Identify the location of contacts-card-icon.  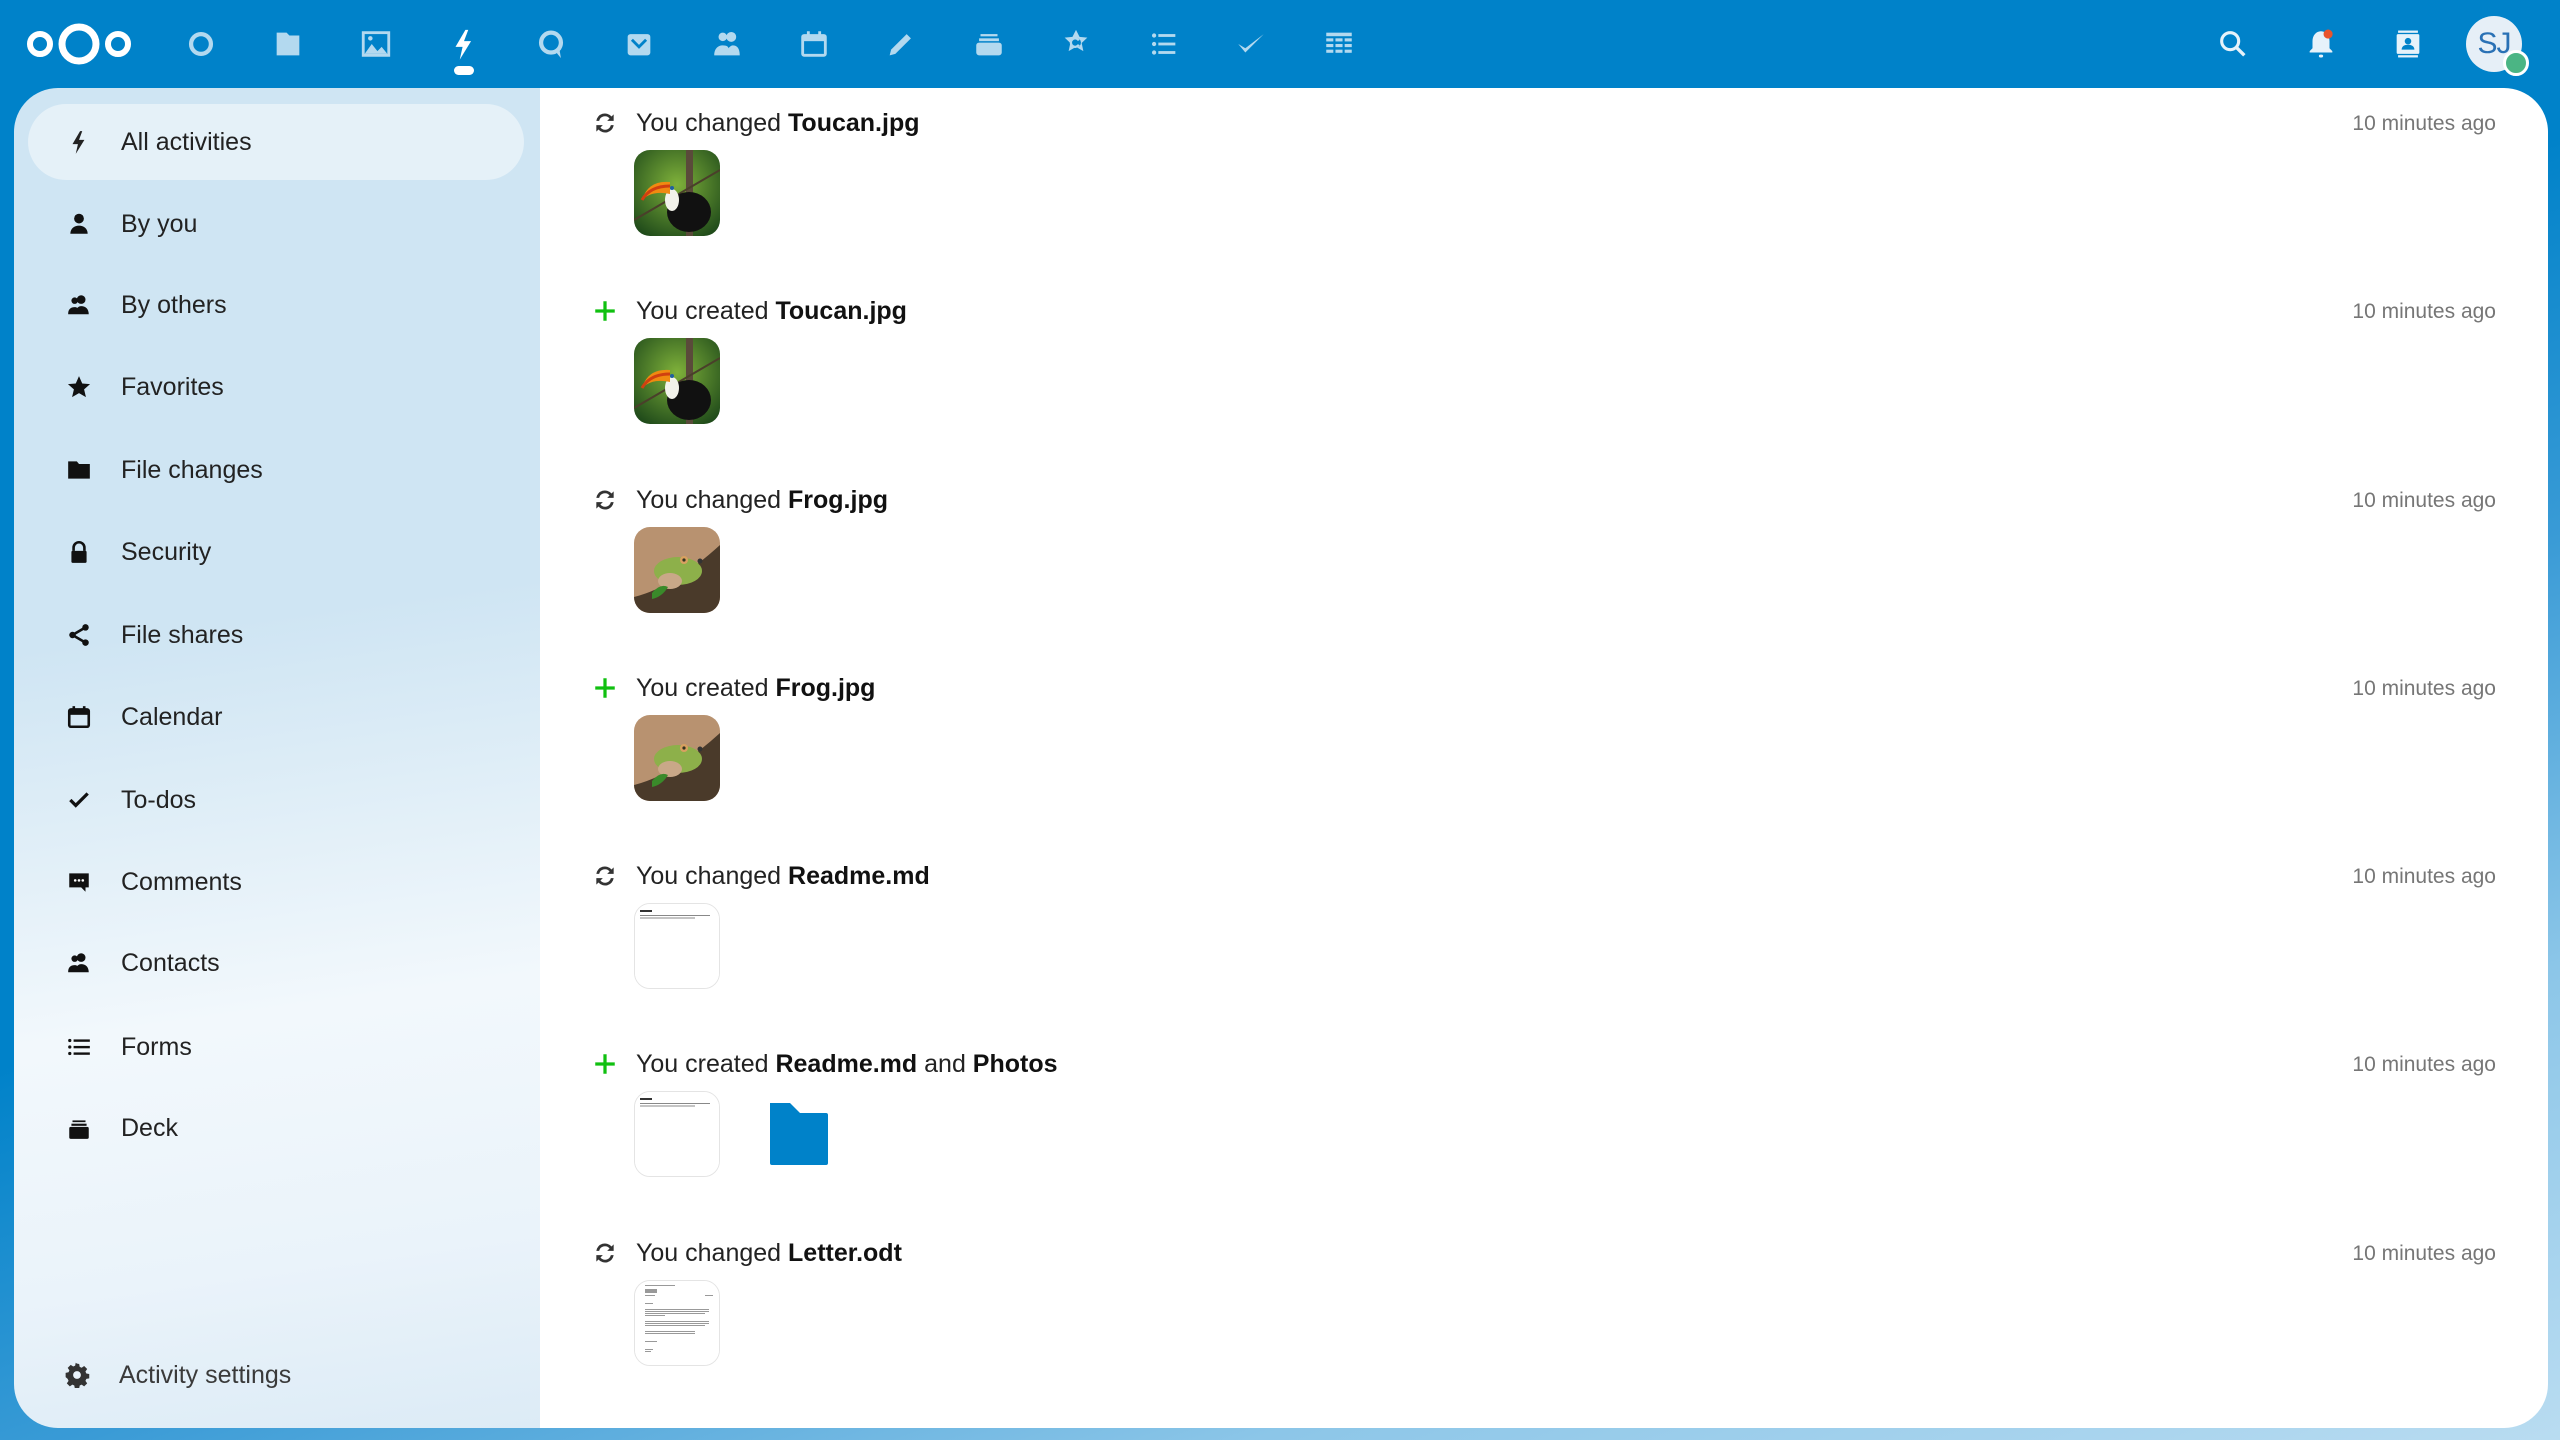
(2408, 44).